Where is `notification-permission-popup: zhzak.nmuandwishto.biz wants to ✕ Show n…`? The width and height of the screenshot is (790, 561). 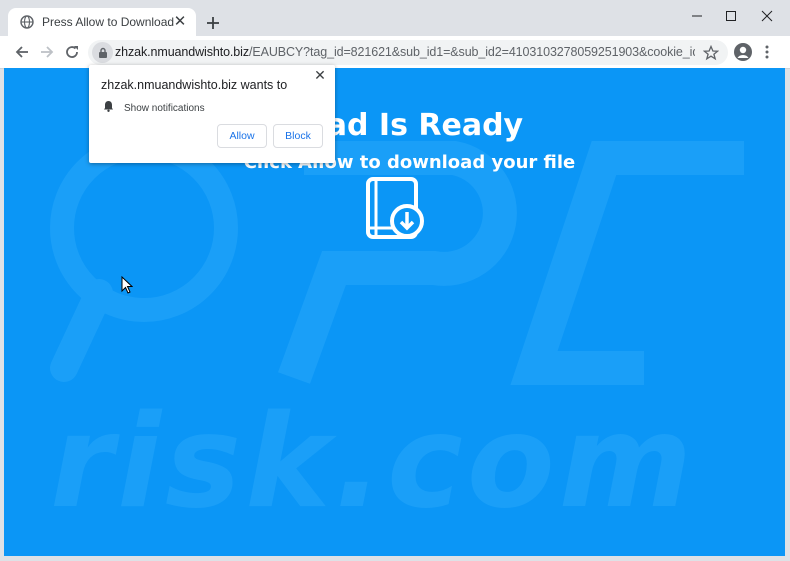
notification-permission-popup: zhzak.nmuandwishto.biz wants to ✕ Show n… is located at coordinates (212, 114).